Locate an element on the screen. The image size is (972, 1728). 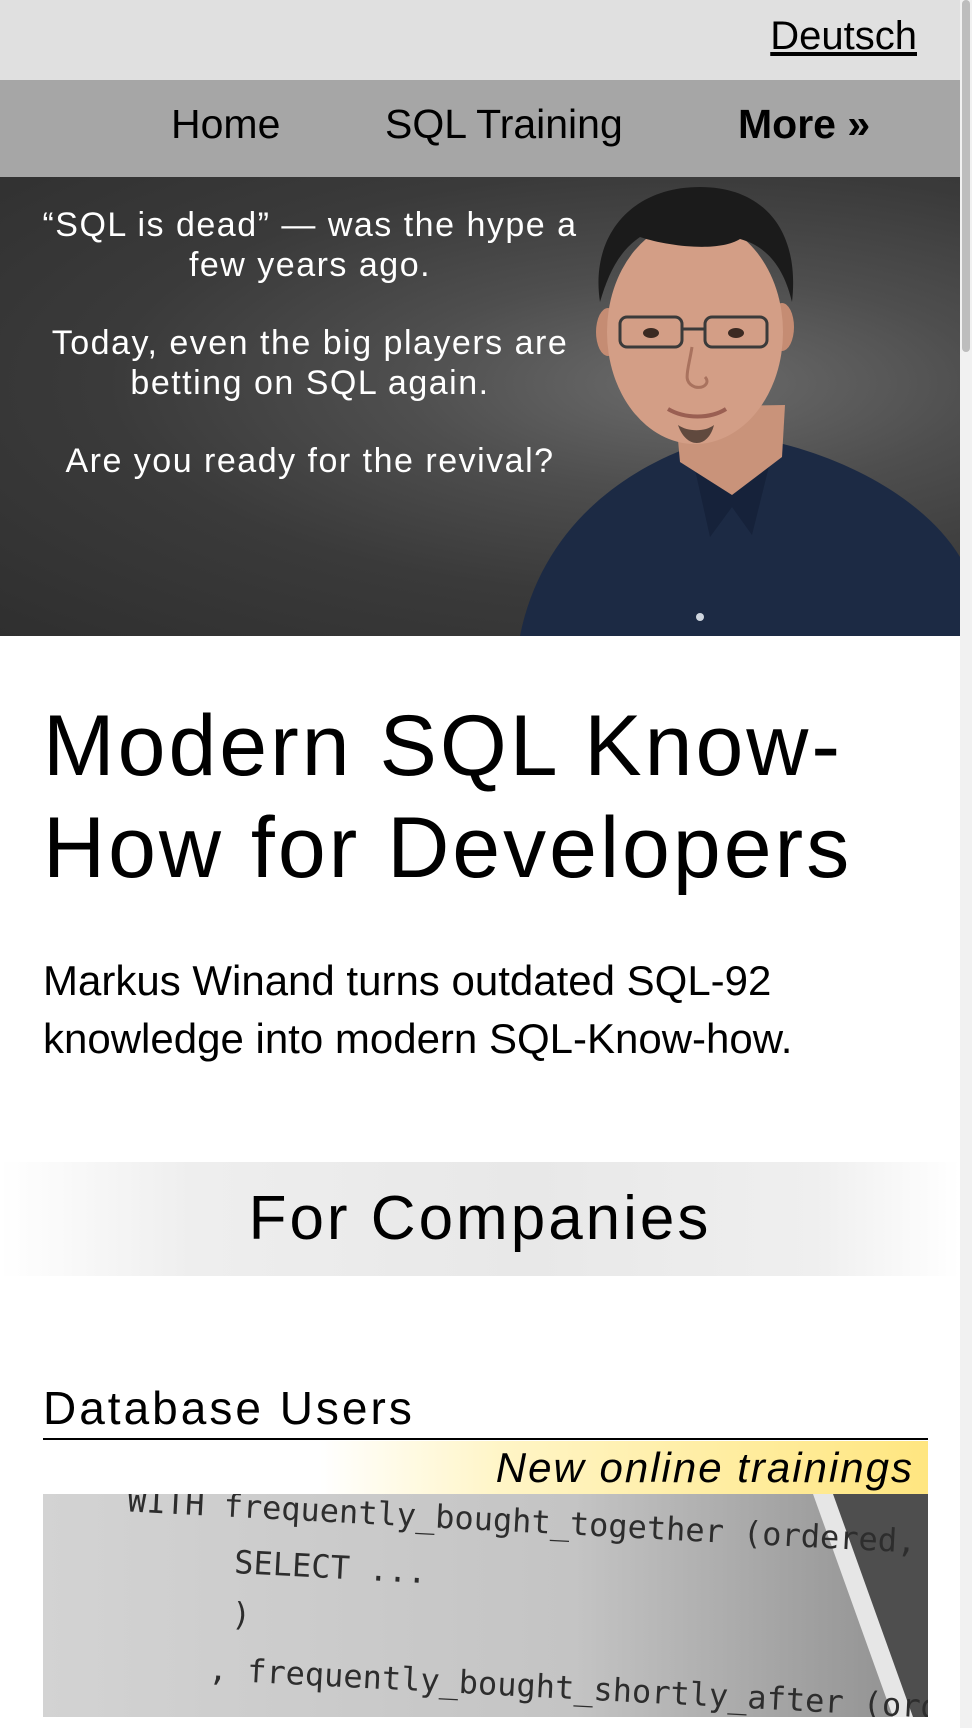
page-scrollbar is located at coordinates (966, 864).